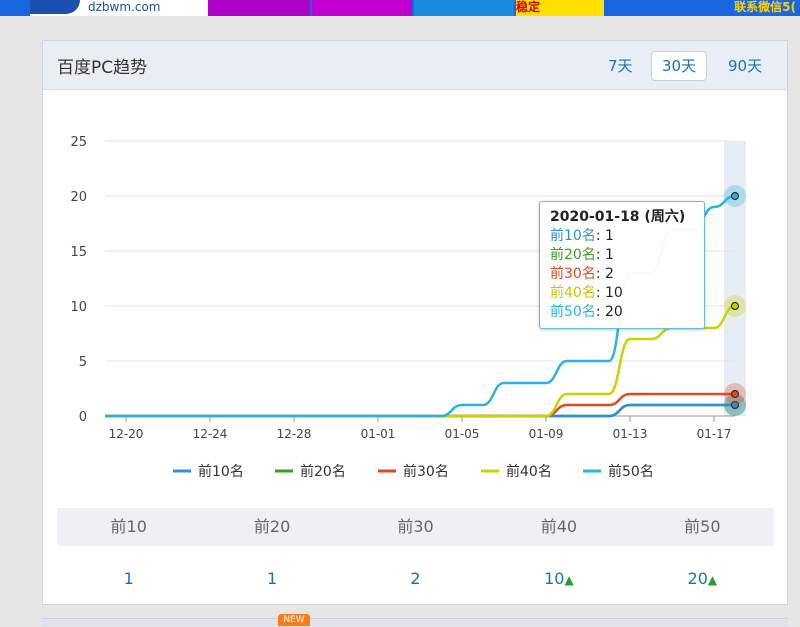 The image size is (800, 627). What do you see at coordinates (614, 312) in the screenshot?
I see `tooltip-series-value: 20` at bounding box center [614, 312].